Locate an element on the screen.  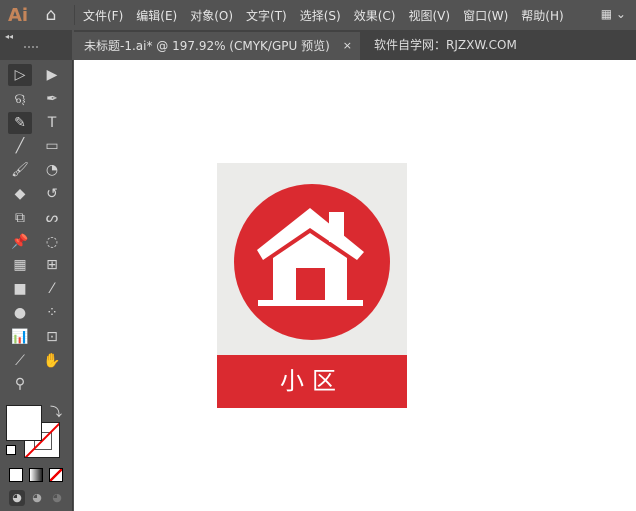
scale-tool: ⧉ is located at coordinates (20, 218).